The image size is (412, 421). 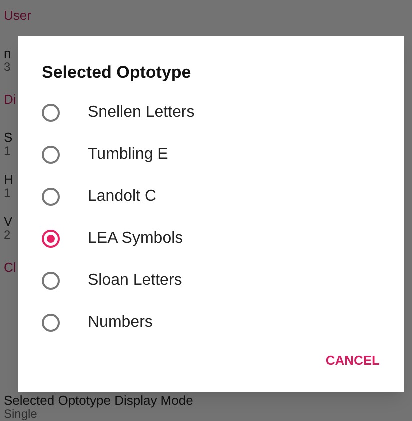 What do you see at coordinates (21, 414) in the screenshot?
I see `setting-value: Single` at bounding box center [21, 414].